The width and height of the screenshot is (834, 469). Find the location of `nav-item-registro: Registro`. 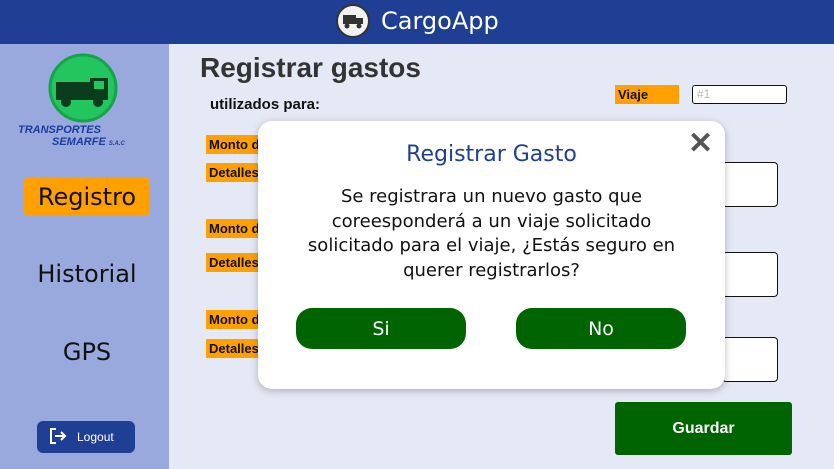

nav-item-registro: Registro is located at coordinates (87, 196).